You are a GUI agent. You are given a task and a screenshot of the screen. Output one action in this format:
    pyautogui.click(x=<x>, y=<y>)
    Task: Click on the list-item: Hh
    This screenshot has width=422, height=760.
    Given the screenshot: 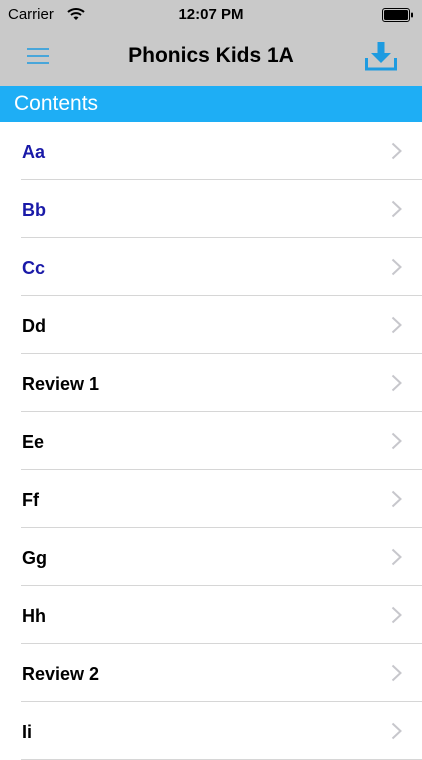 What is the action you would take?
    pyautogui.click(x=211, y=615)
    